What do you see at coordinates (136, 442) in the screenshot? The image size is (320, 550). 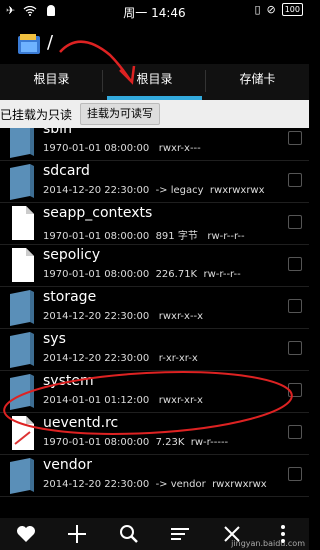 I see `file-meta: 1970-01-01 08:00:00 7.23K rw-r-----` at bounding box center [136, 442].